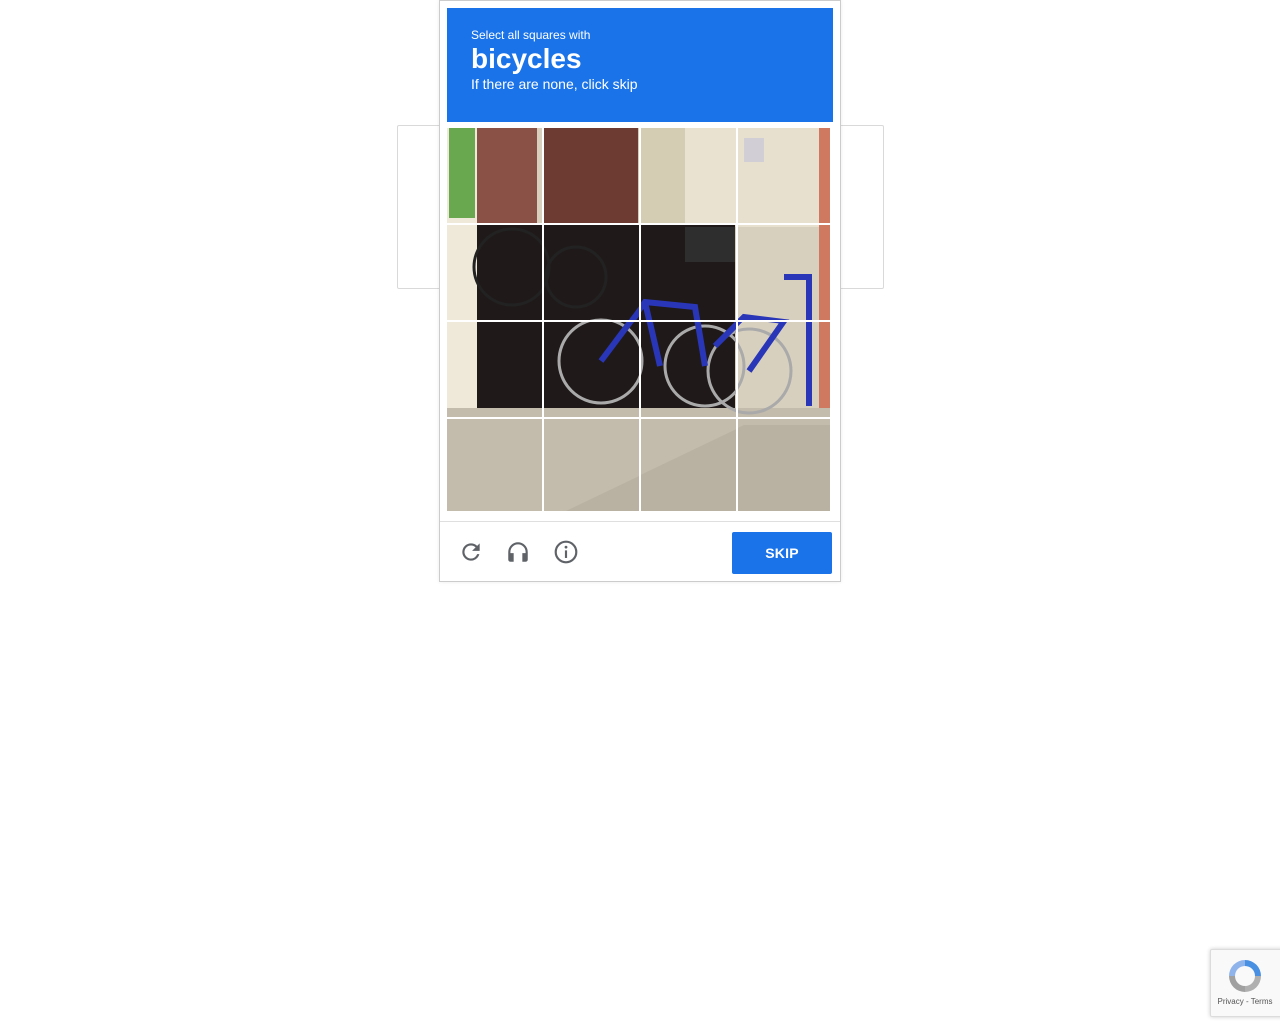 The width and height of the screenshot is (1280, 1024). What do you see at coordinates (531, 35) in the screenshot?
I see `instruction-text: Select all squares with` at bounding box center [531, 35].